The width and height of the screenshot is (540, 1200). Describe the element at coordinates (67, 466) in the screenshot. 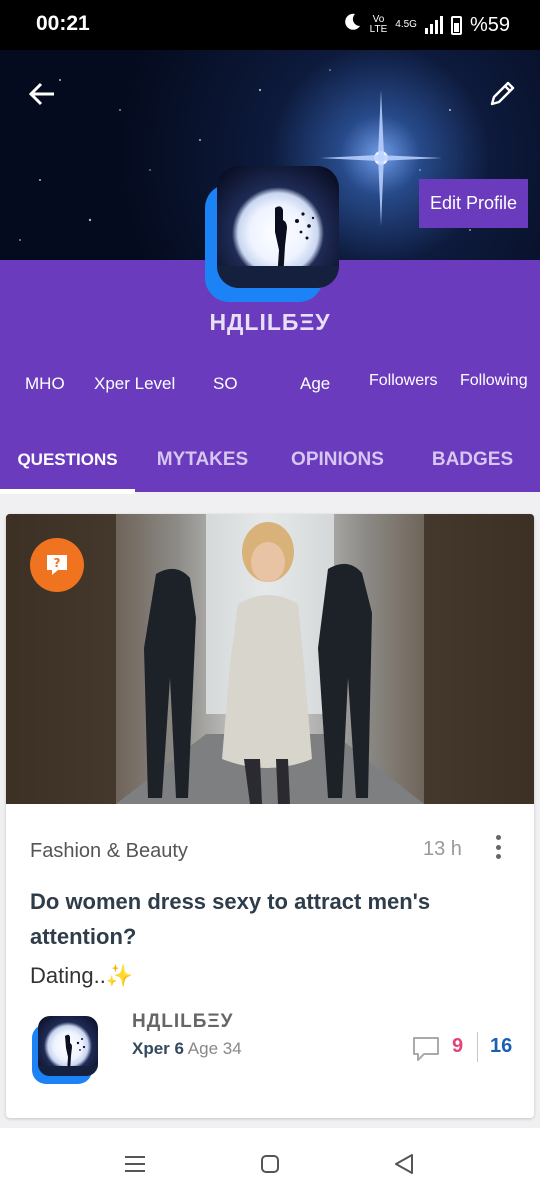

I see `tab-questions: QUESTIONS` at that location.